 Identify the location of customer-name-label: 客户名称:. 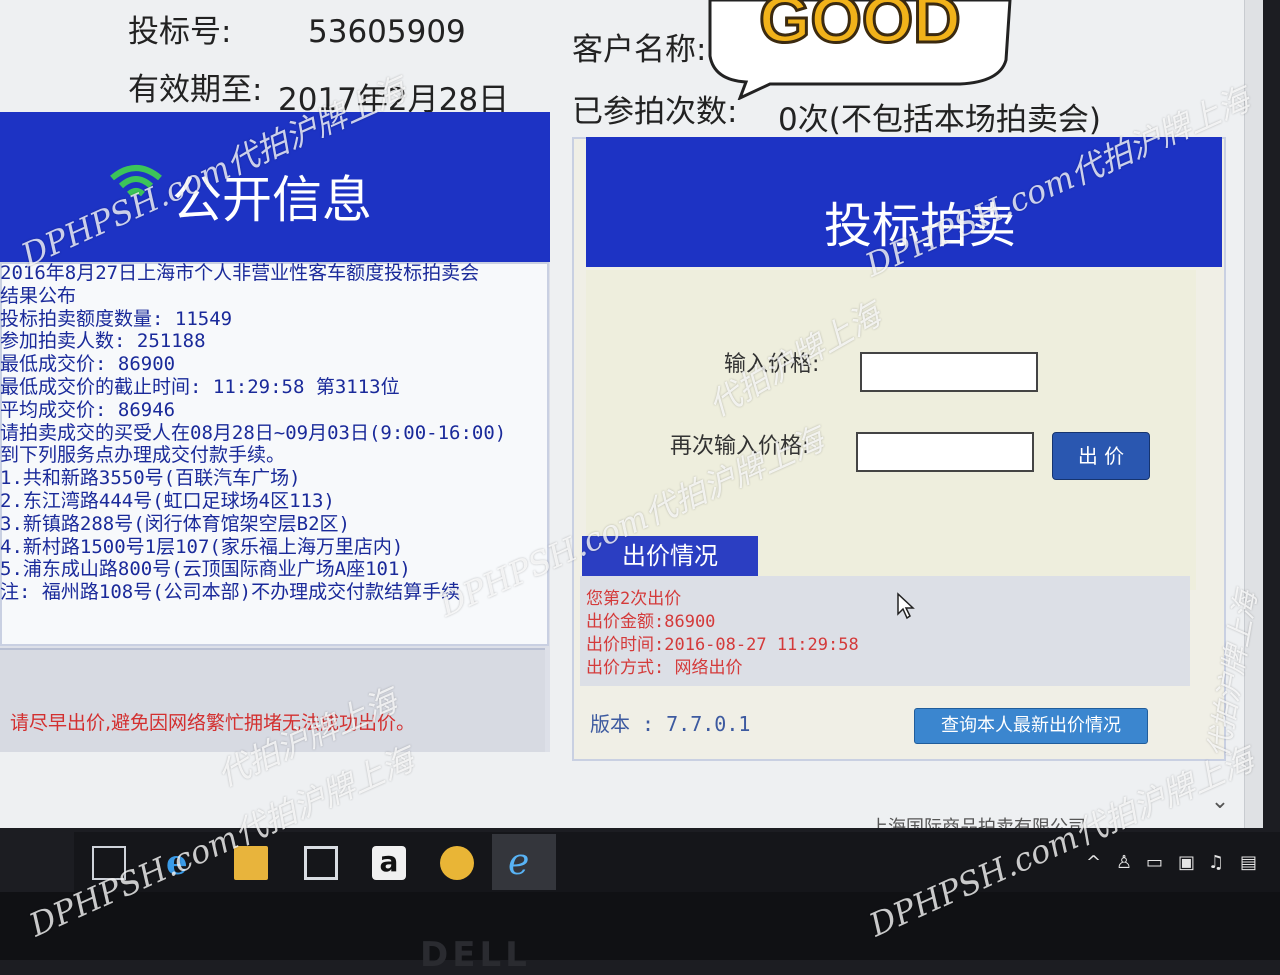
(639, 50).